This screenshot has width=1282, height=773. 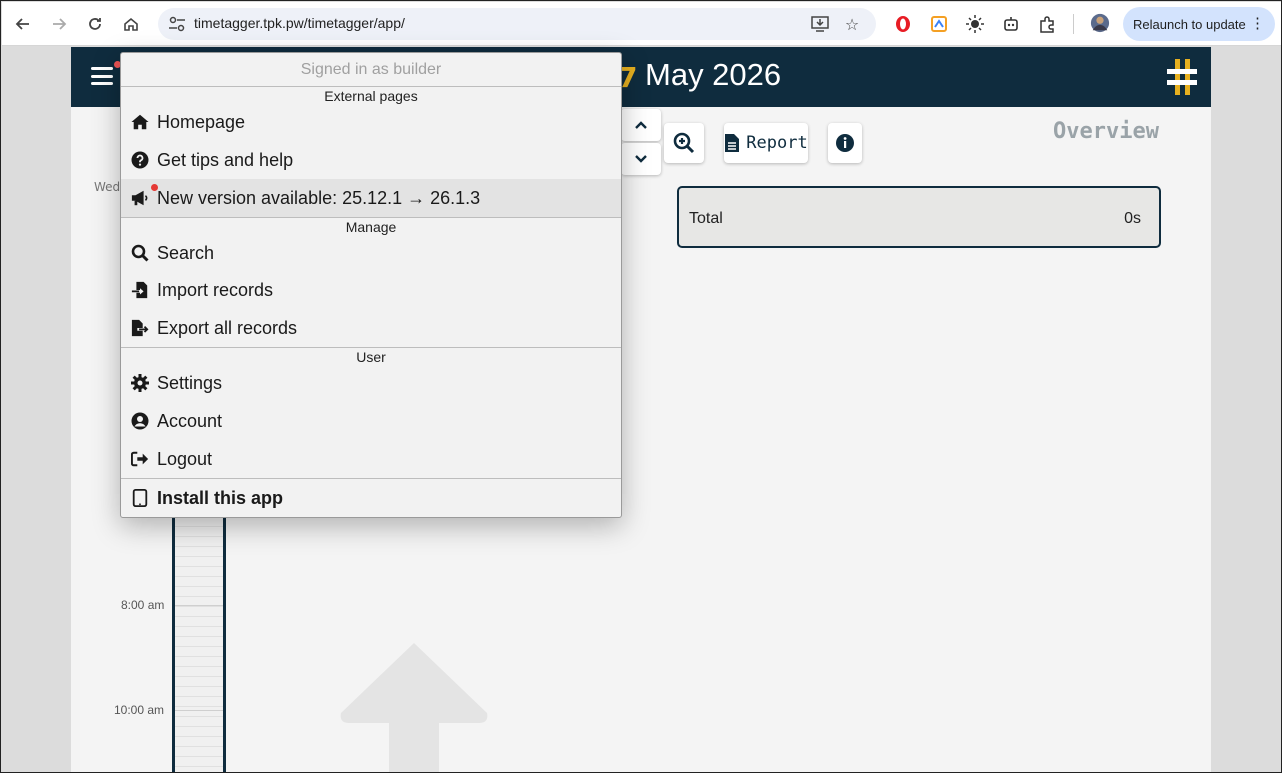 What do you see at coordinates (777, 143) in the screenshot?
I see `report-label: Report` at bounding box center [777, 143].